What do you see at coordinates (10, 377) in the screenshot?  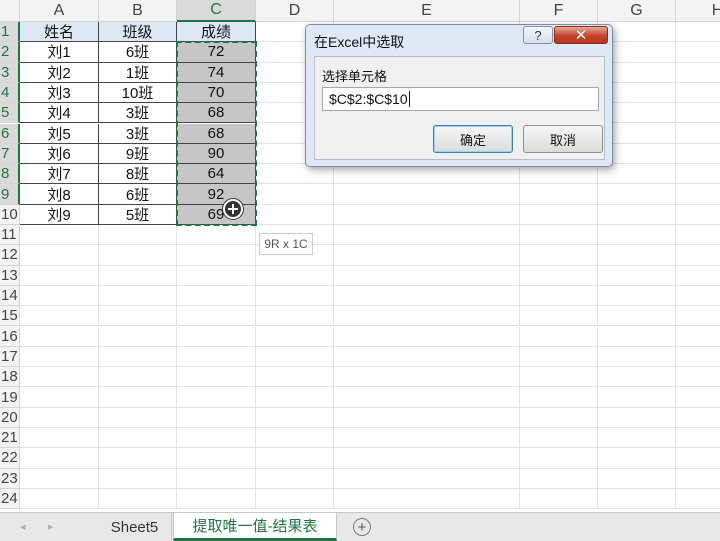 I see `row-header-18: 18` at bounding box center [10, 377].